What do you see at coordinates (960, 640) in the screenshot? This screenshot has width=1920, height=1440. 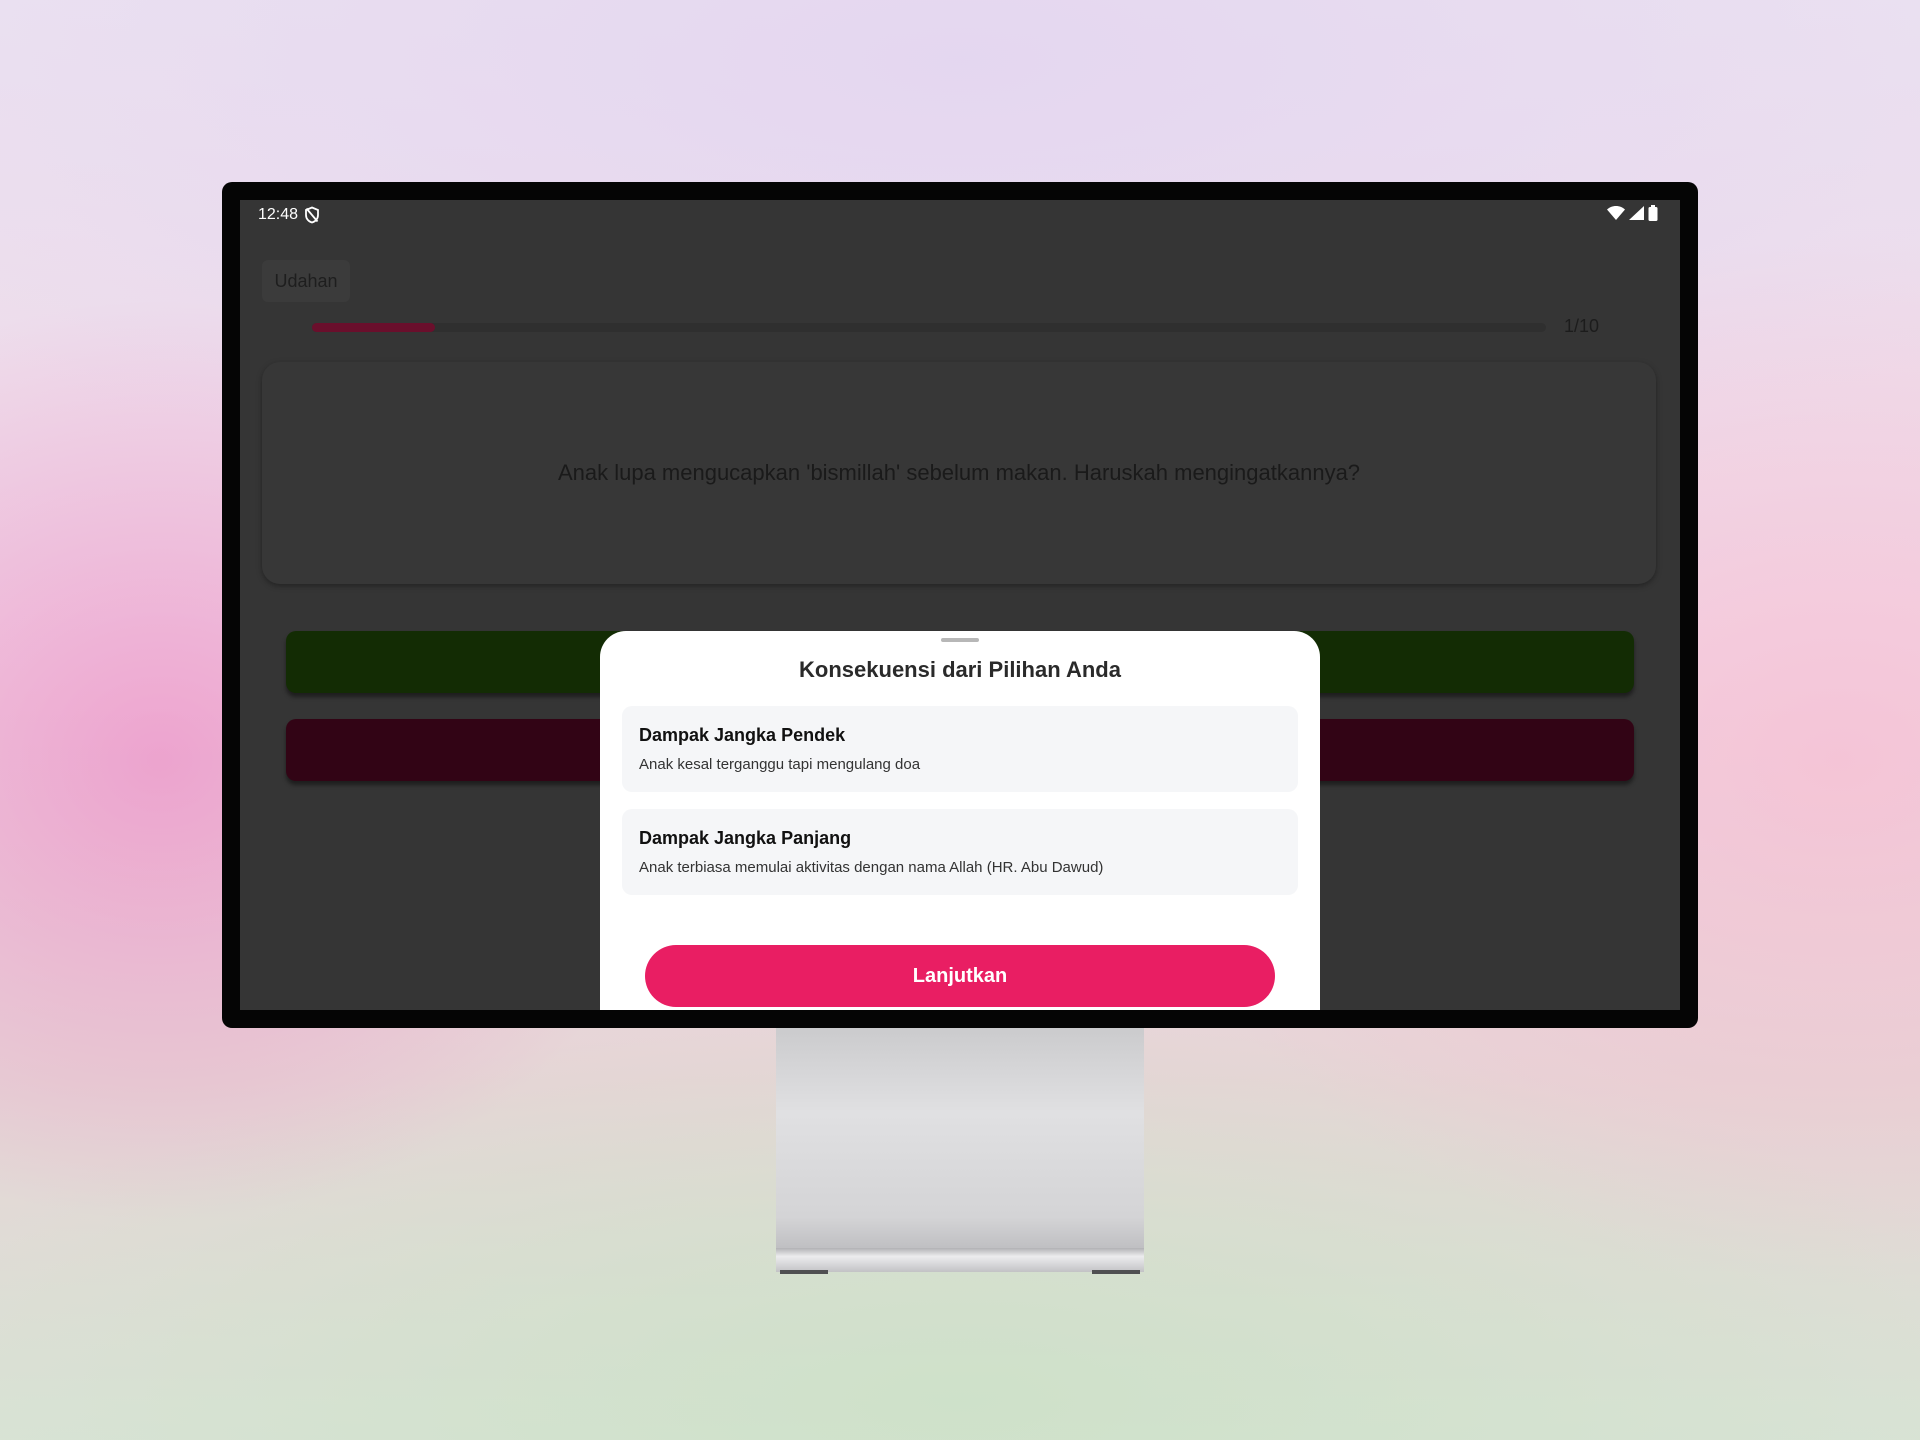 I see `sheet-drag-handle` at bounding box center [960, 640].